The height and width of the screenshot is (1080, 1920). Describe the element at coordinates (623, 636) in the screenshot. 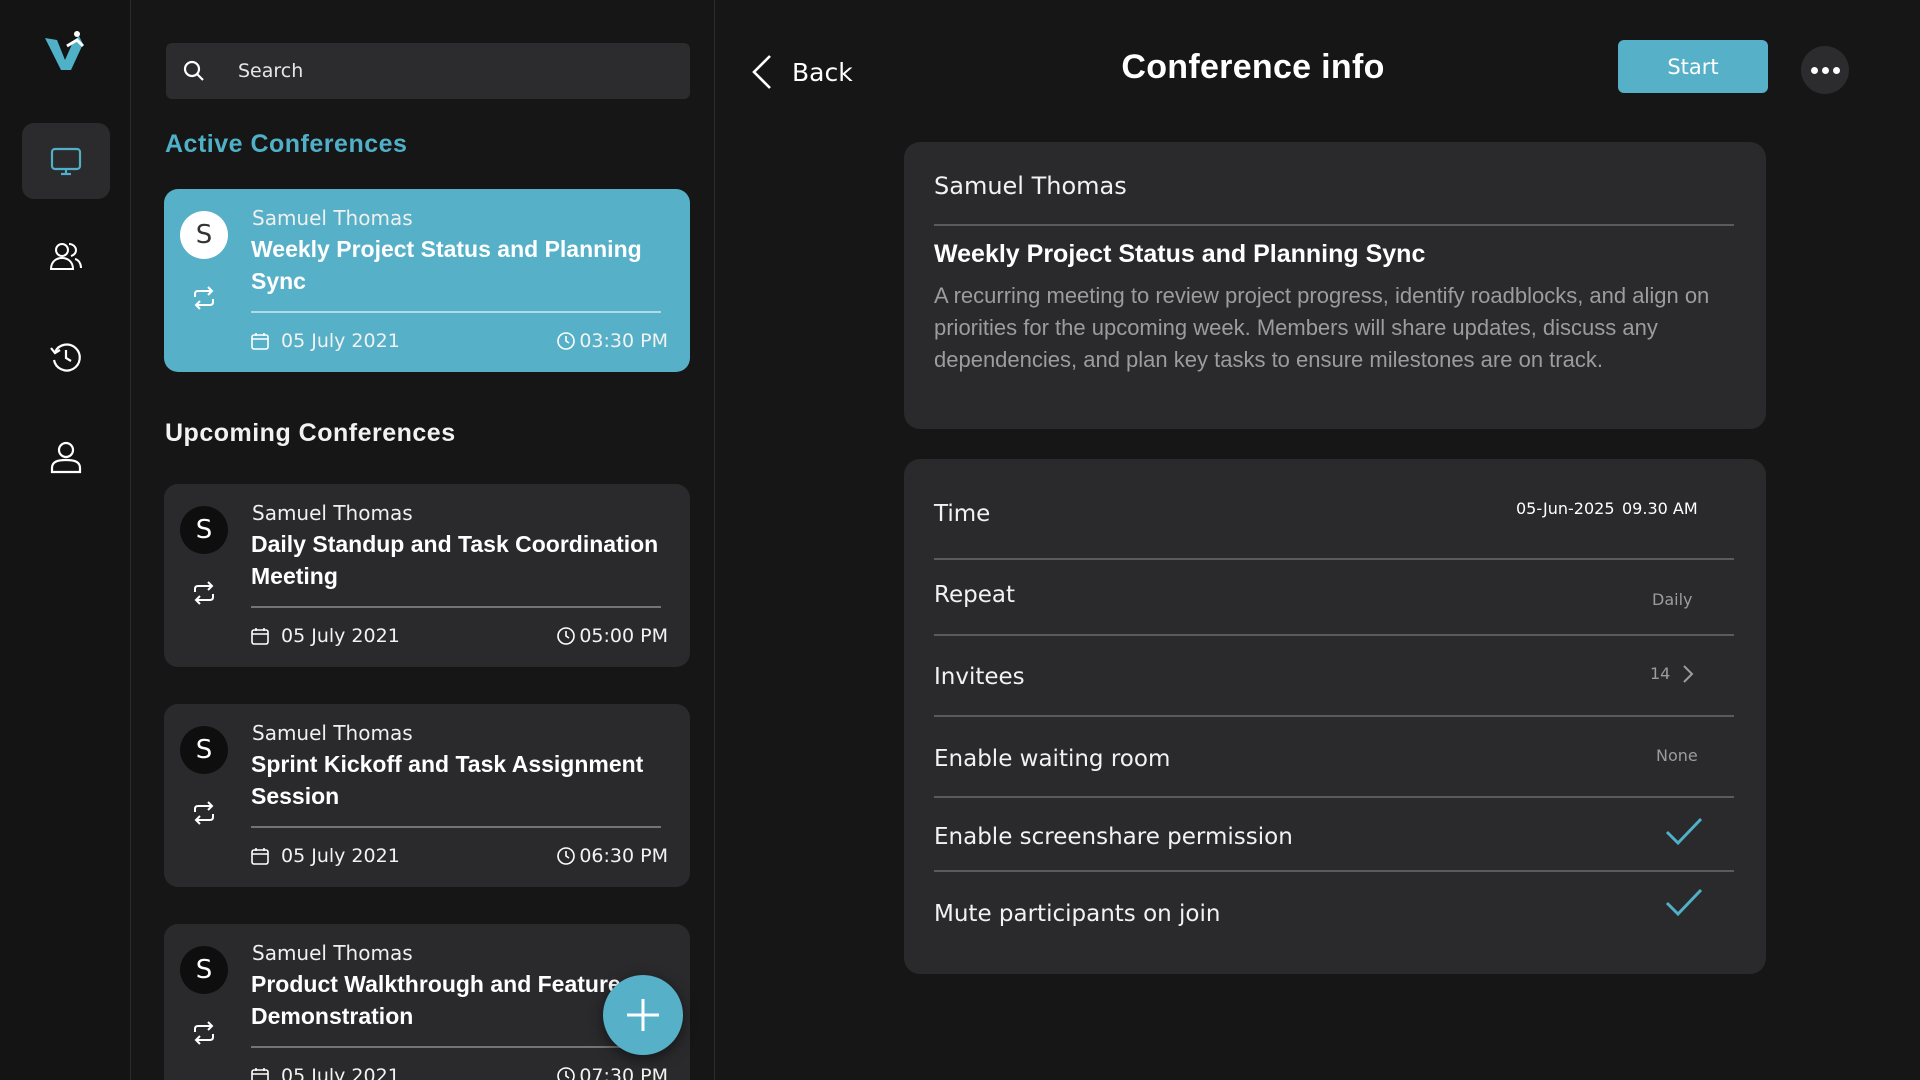

I see `card-time: 05:00 PM` at that location.